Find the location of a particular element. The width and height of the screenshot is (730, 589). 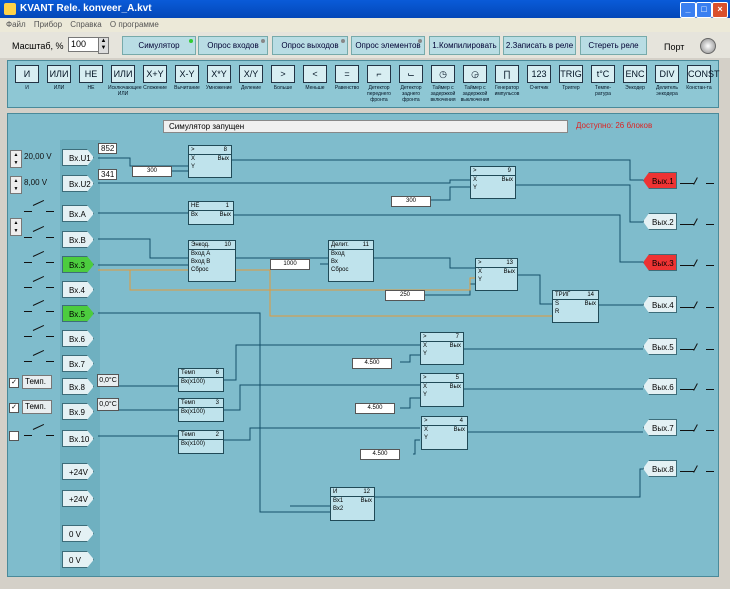

block-9: >9 X Вых Y is located at coordinates (493, 182).